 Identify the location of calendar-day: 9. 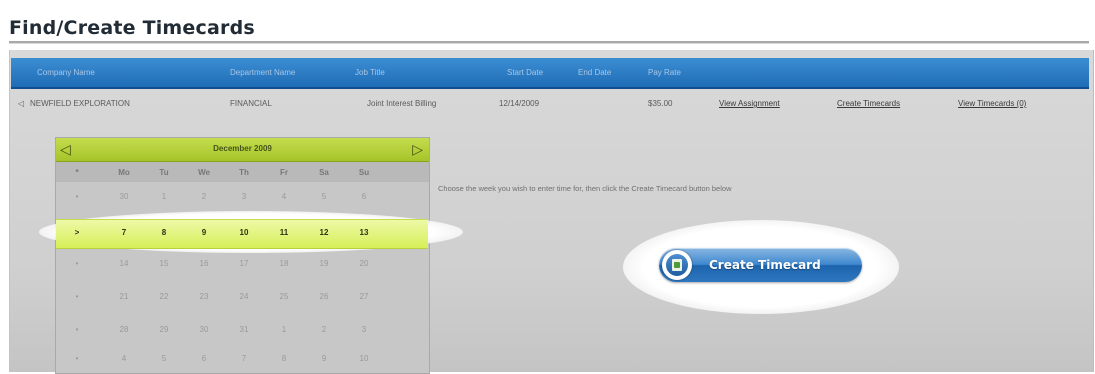
(324, 358).